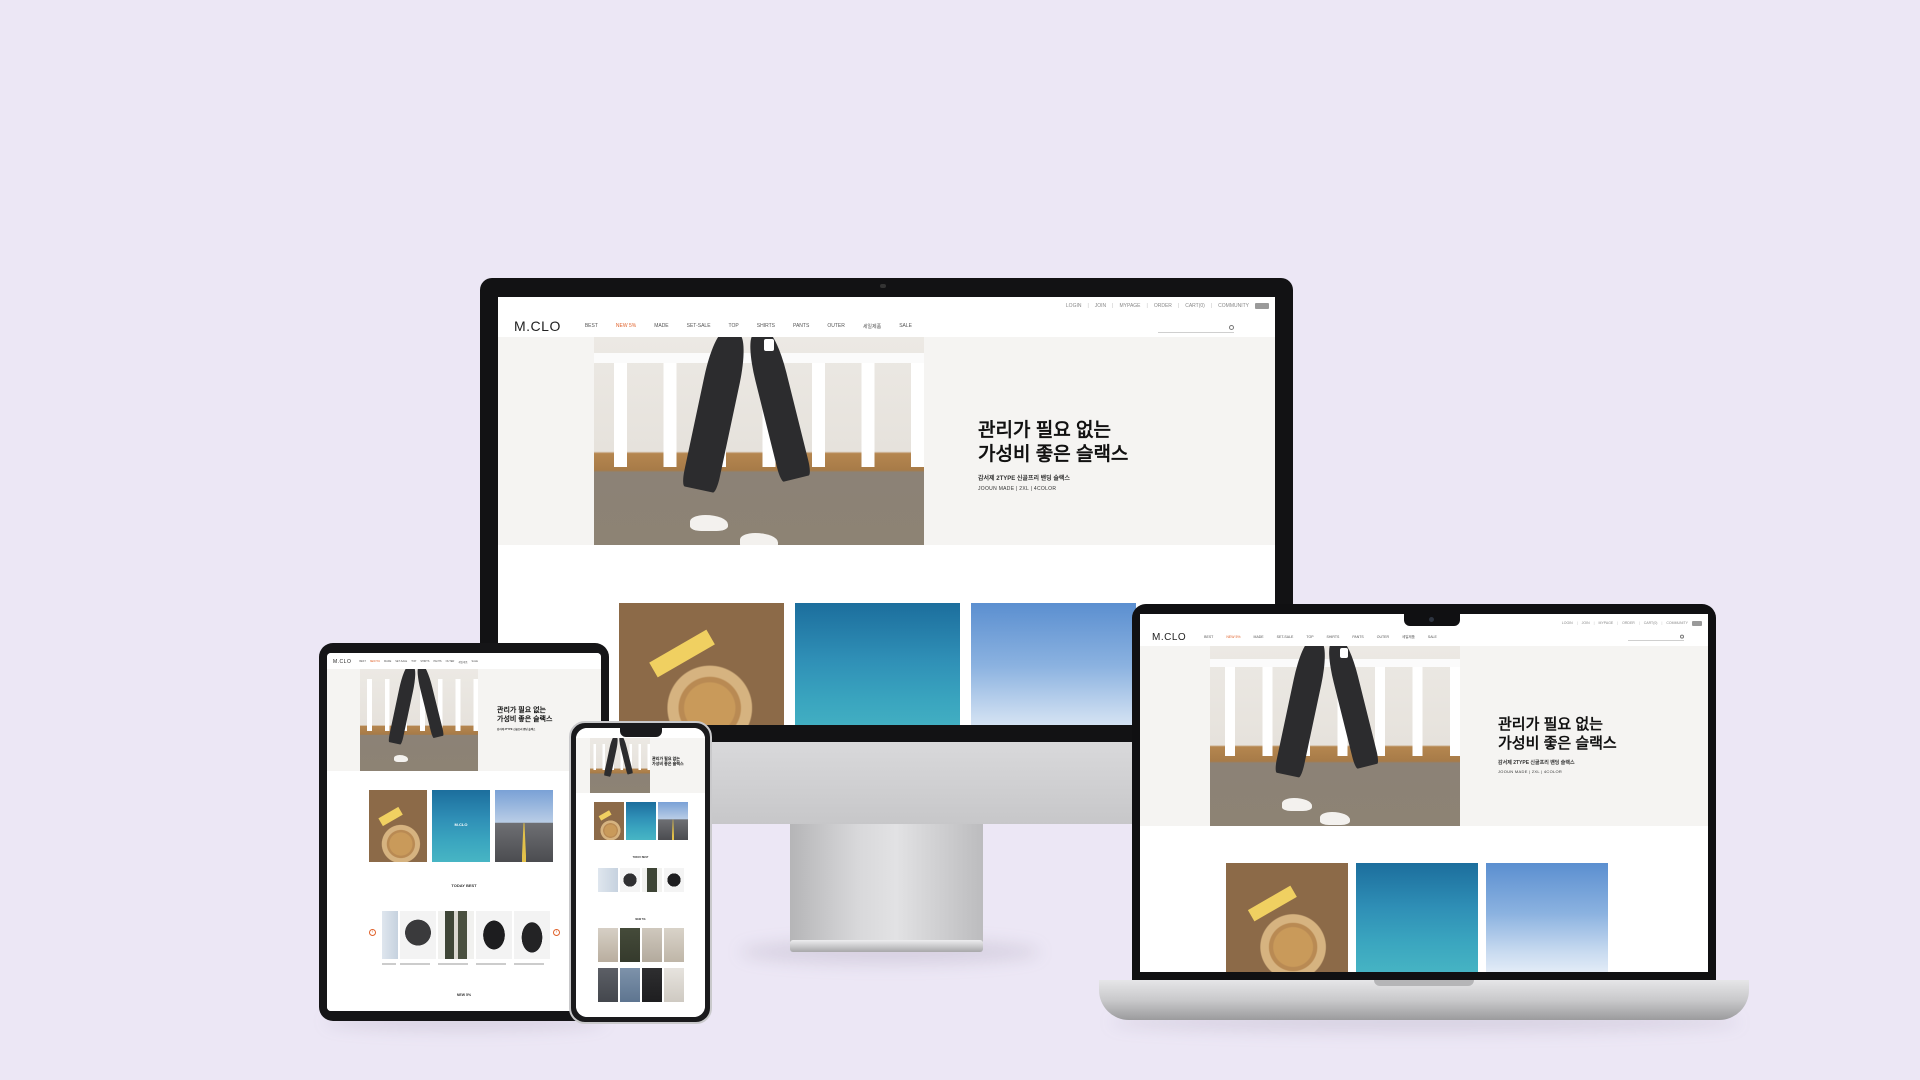 Image resolution: width=1920 pixels, height=1080 pixels. I want to click on banner-sea: M.CLO, so click(461, 826).